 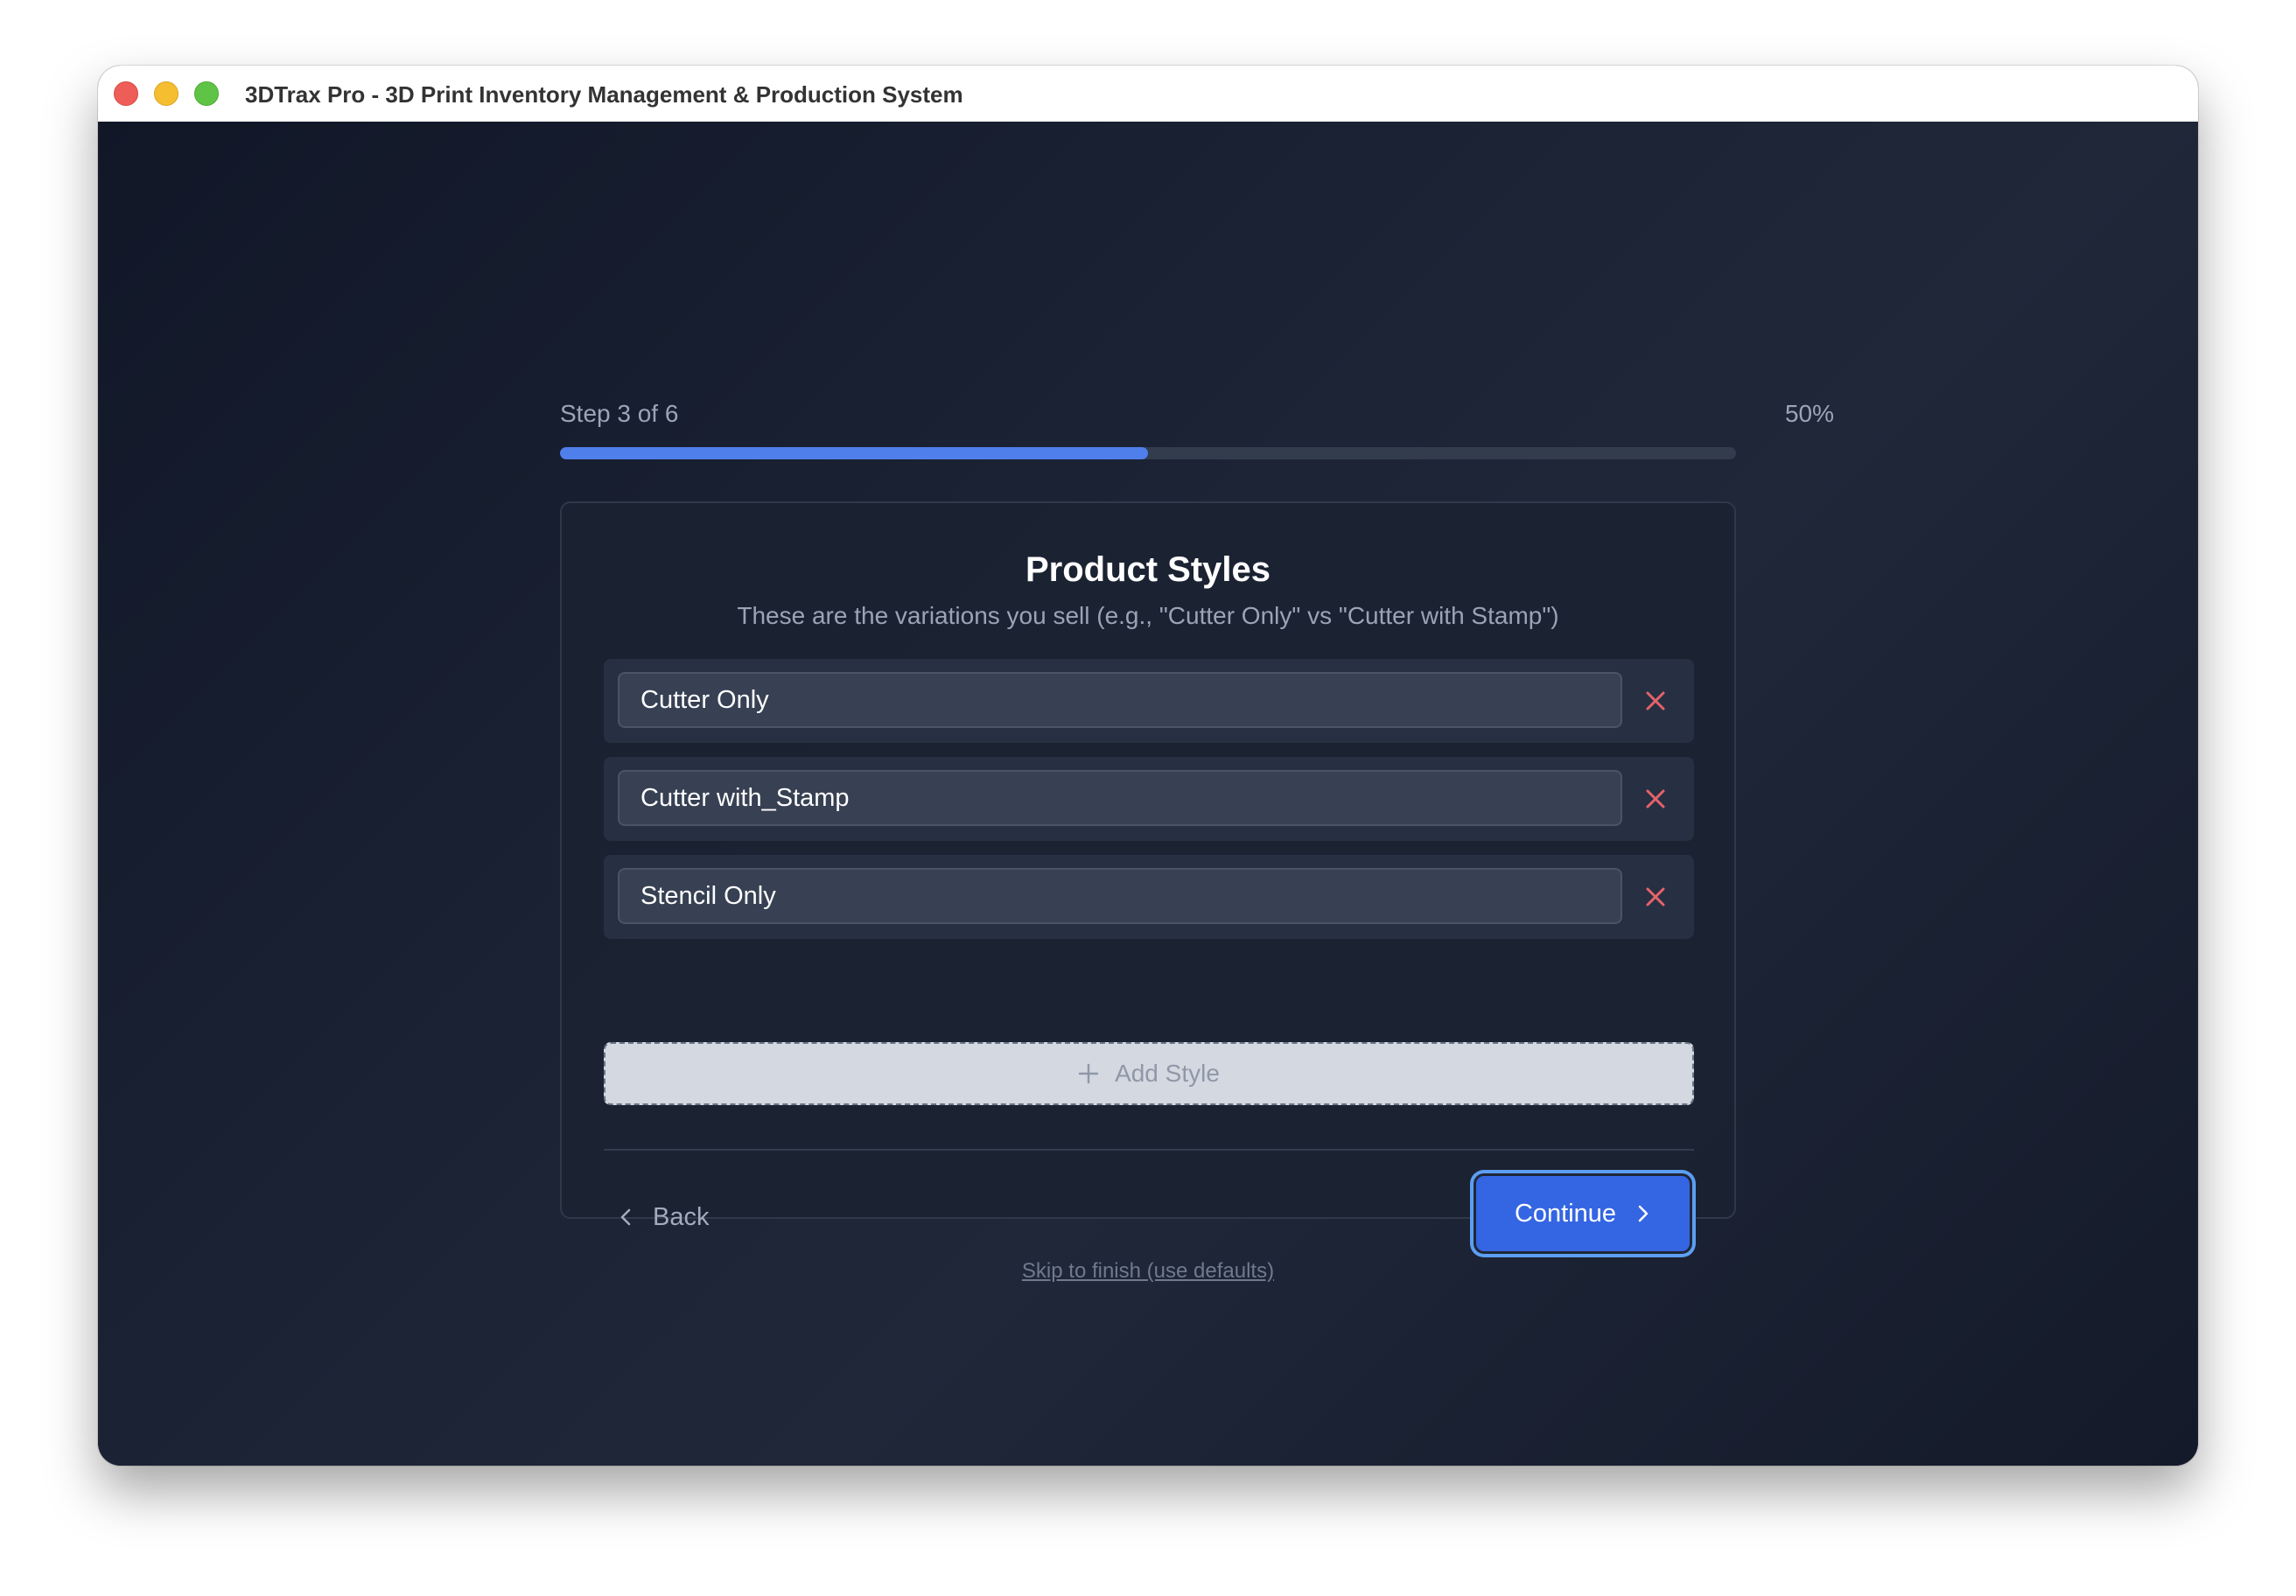 I want to click on chevron-left-icon, so click(x=625, y=1217).